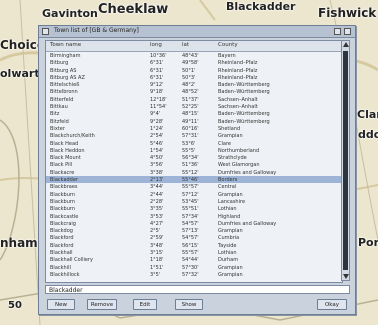  Describe the element at coordinates (228, 260) in the screenshot. I see `cell-county: Durham` at that location.